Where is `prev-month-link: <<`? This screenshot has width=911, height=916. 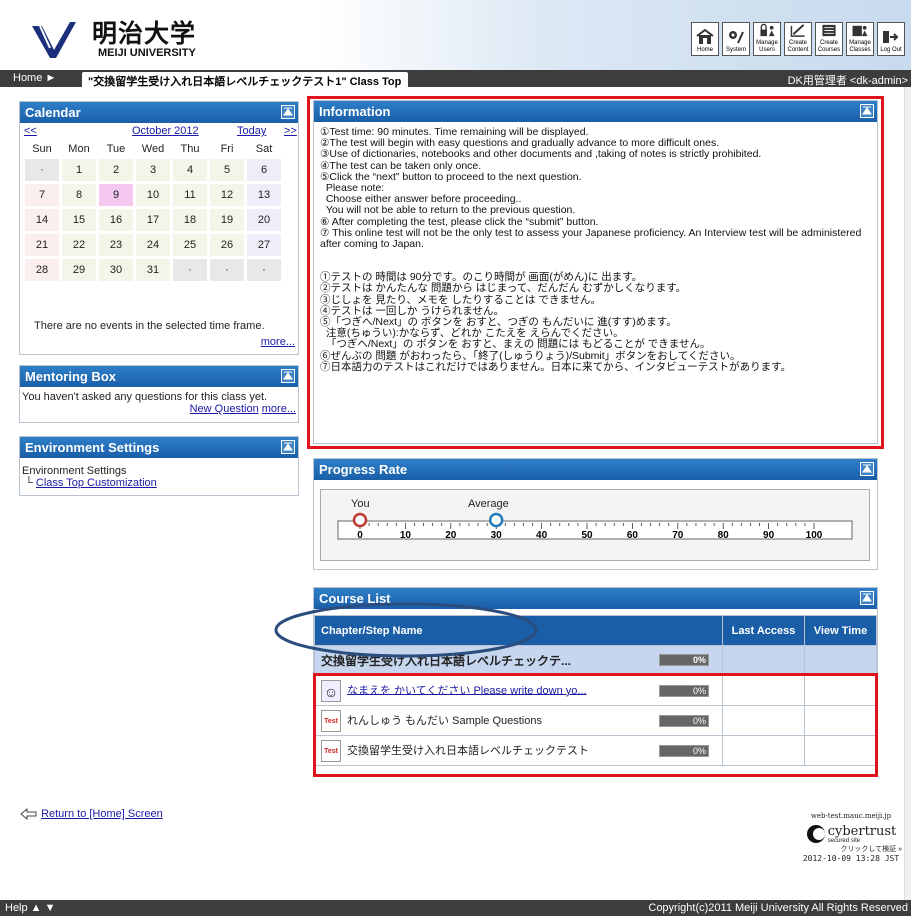
prev-month-link: << is located at coordinates (30, 131).